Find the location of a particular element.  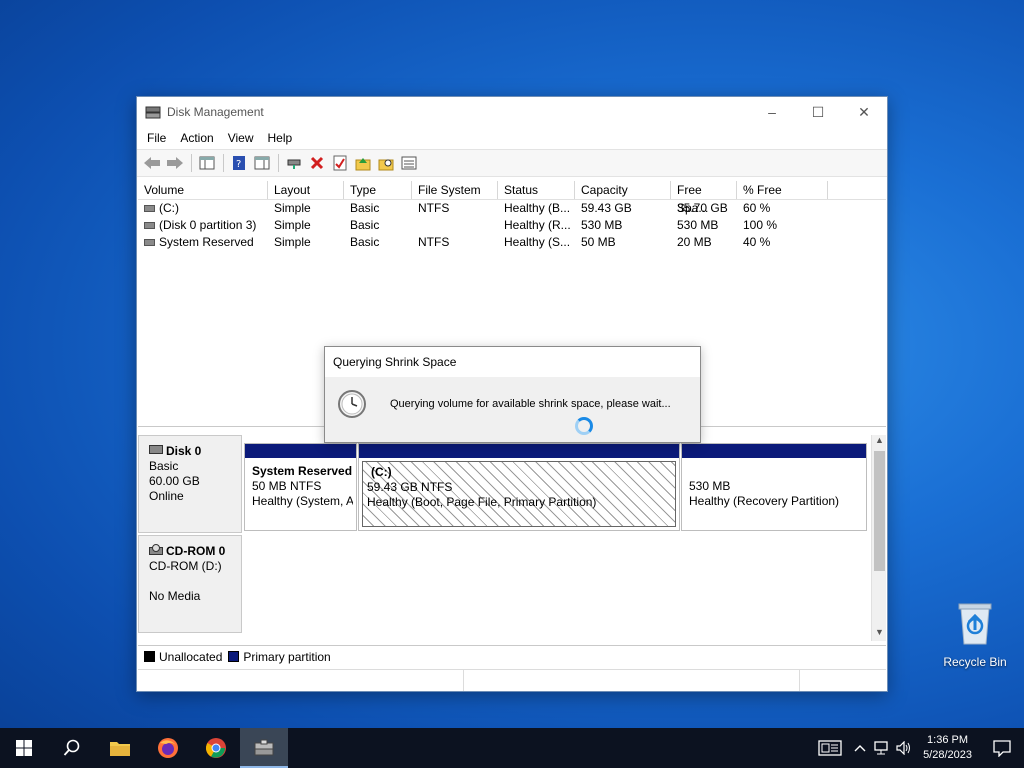

show-hide-console-tree-button is located at coordinates (207, 163).